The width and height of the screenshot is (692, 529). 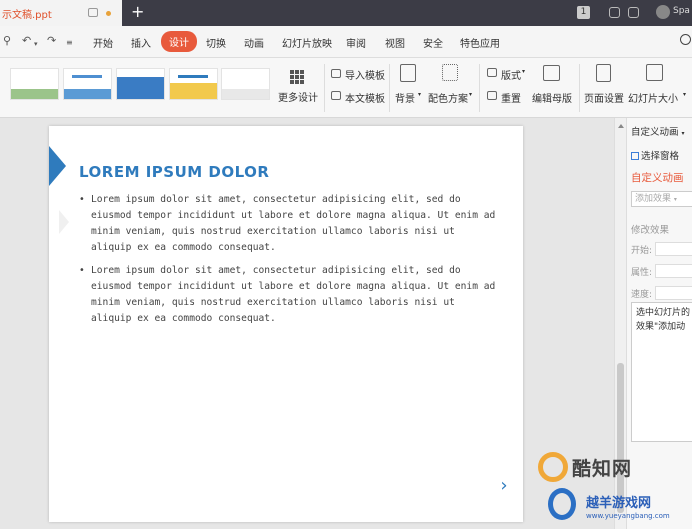 What do you see at coordinates (450, 72) in the screenshot?
I see `color-scheme-icon` at bounding box center [450, 72].